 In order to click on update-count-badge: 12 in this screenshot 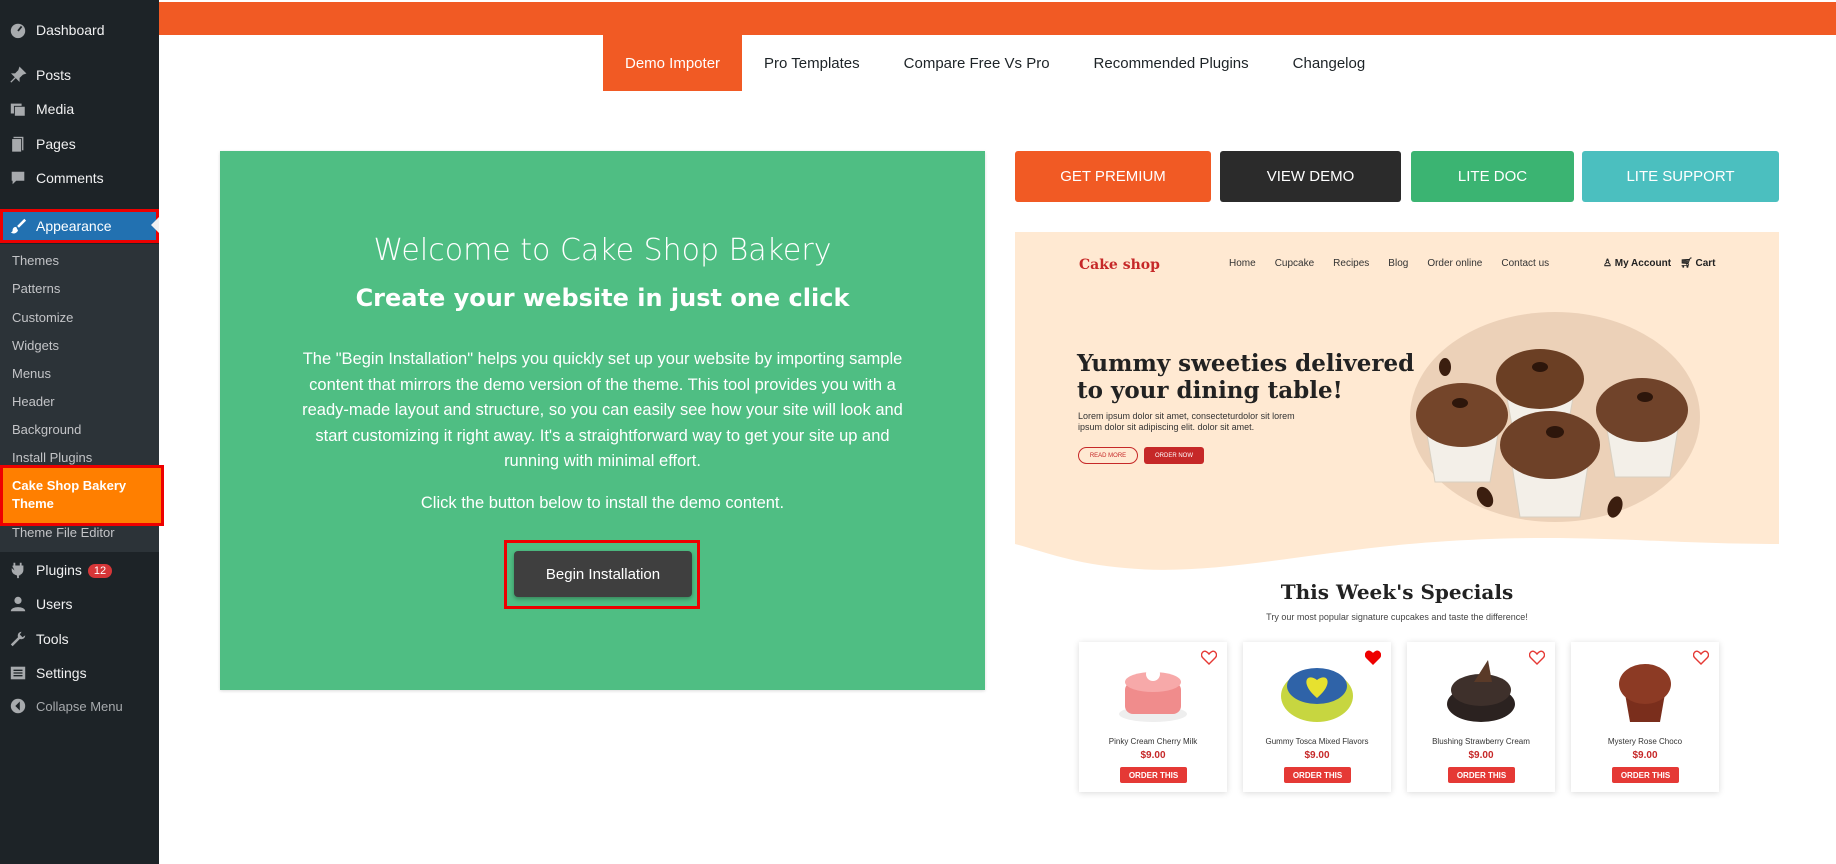, I will do `click(100, 571)`.